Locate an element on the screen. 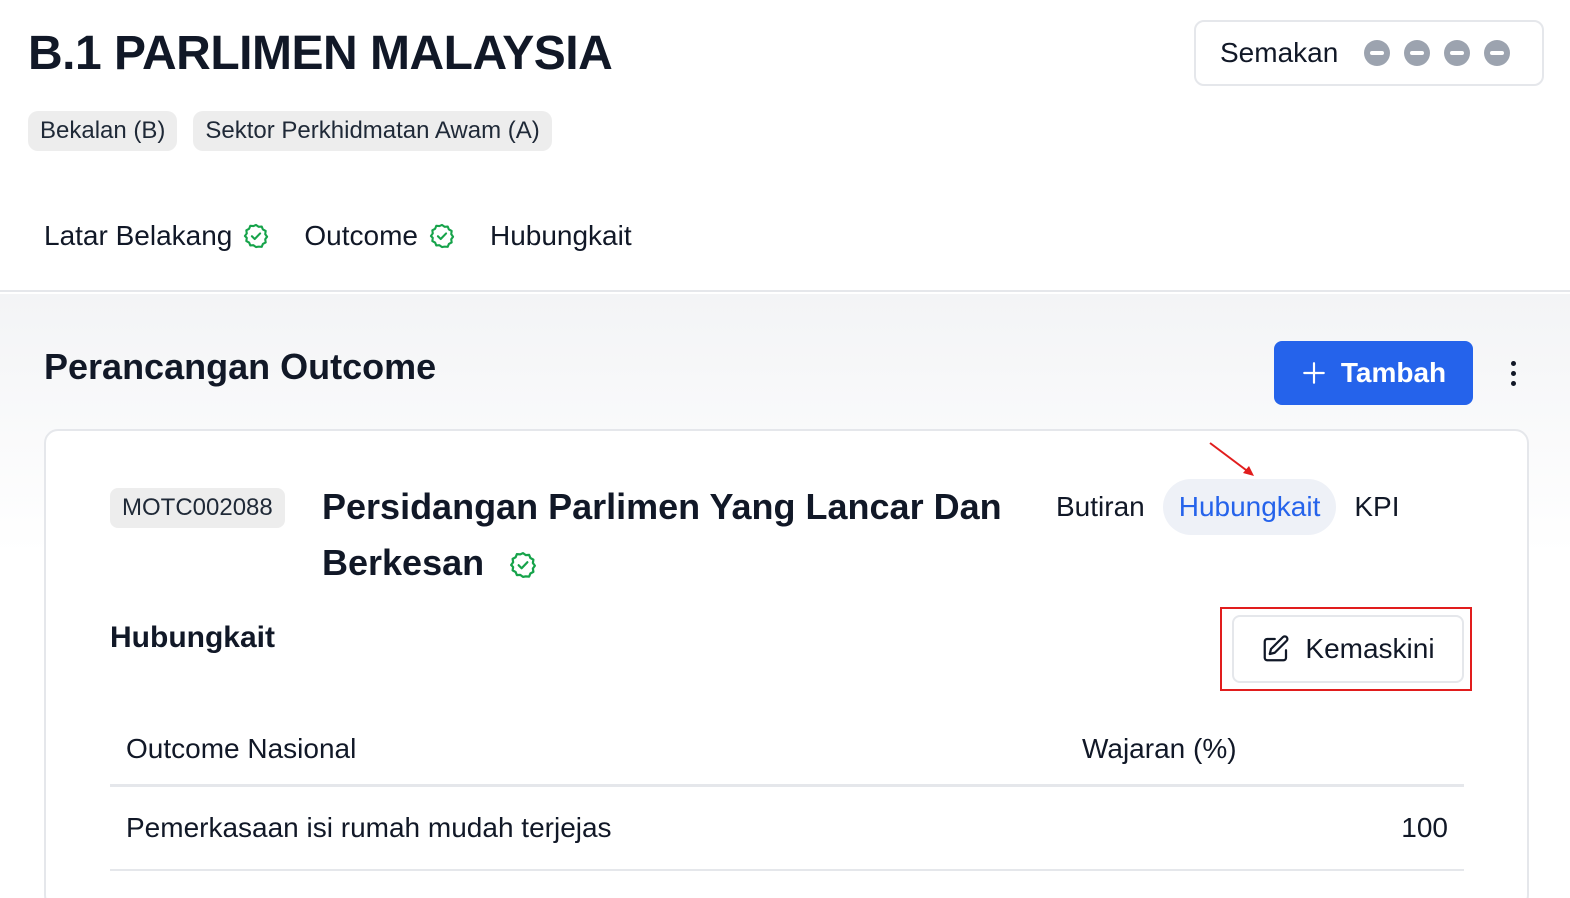 This screenshot has height=898, width=1570. add-button-label: Tambah is located at coordinates (1393, 372).